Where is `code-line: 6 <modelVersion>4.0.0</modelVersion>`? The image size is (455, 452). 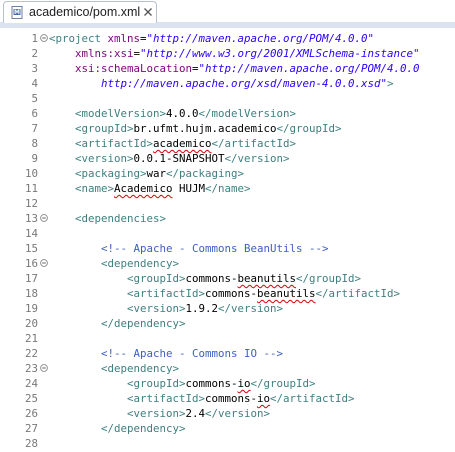 code-line: 6 <modelVersion>4.0.0</modelVersion> is located at coordinates (227, 113).